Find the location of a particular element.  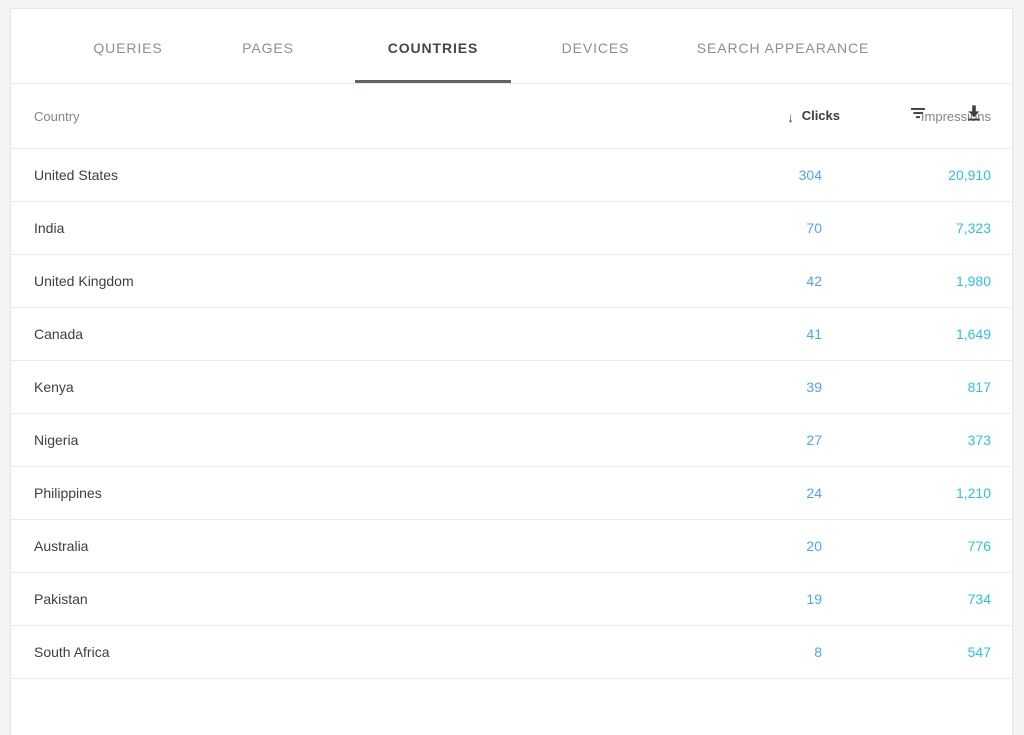

filter-button is located at coordinates (918, 113).